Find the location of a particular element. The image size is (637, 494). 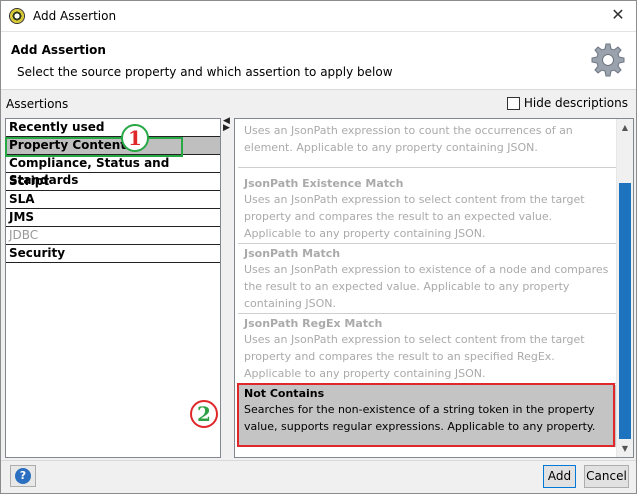

help-button: ? is located at coordinates (23, 476).